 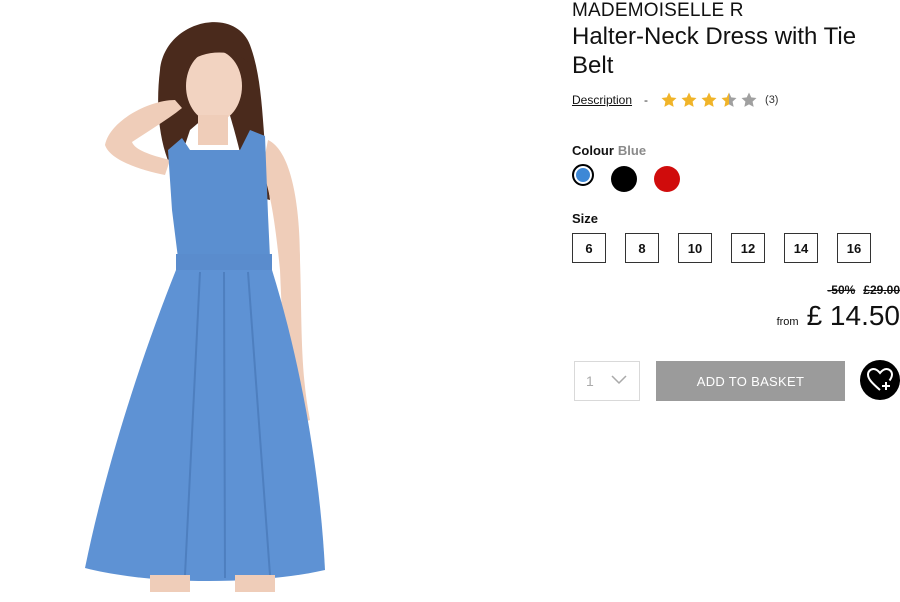 What do you see at coordinates (801, 248) in the screenshot?
I see `size-option-14: 14` at bounding box center [801, 248].